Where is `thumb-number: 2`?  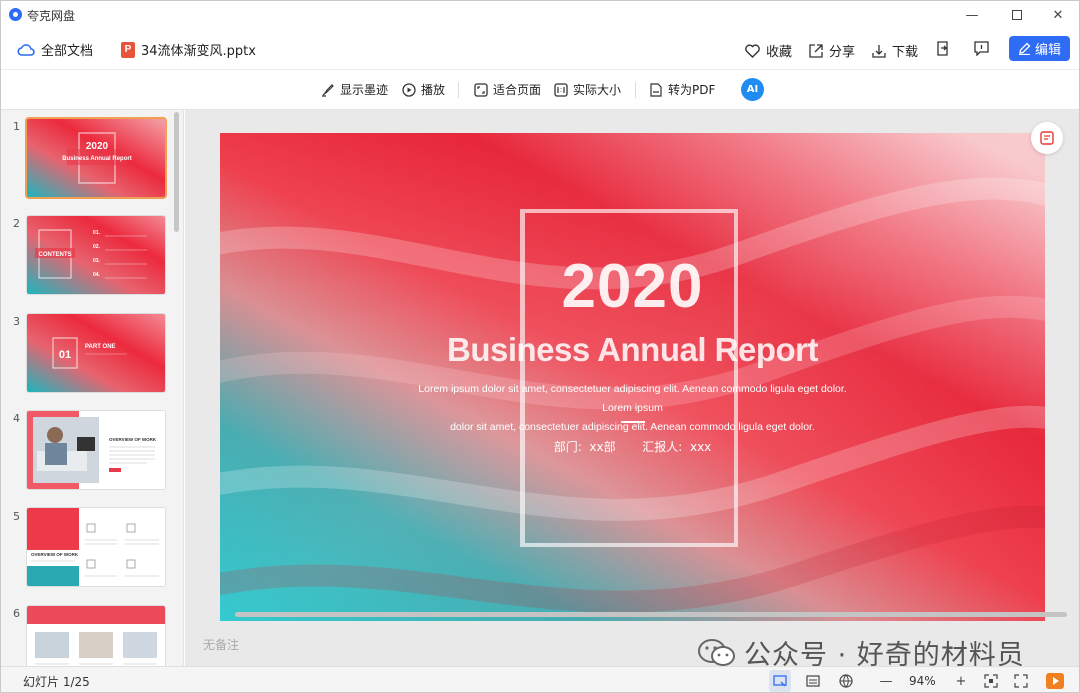 thumb-number: 2 is located at coordinates (16, 223).